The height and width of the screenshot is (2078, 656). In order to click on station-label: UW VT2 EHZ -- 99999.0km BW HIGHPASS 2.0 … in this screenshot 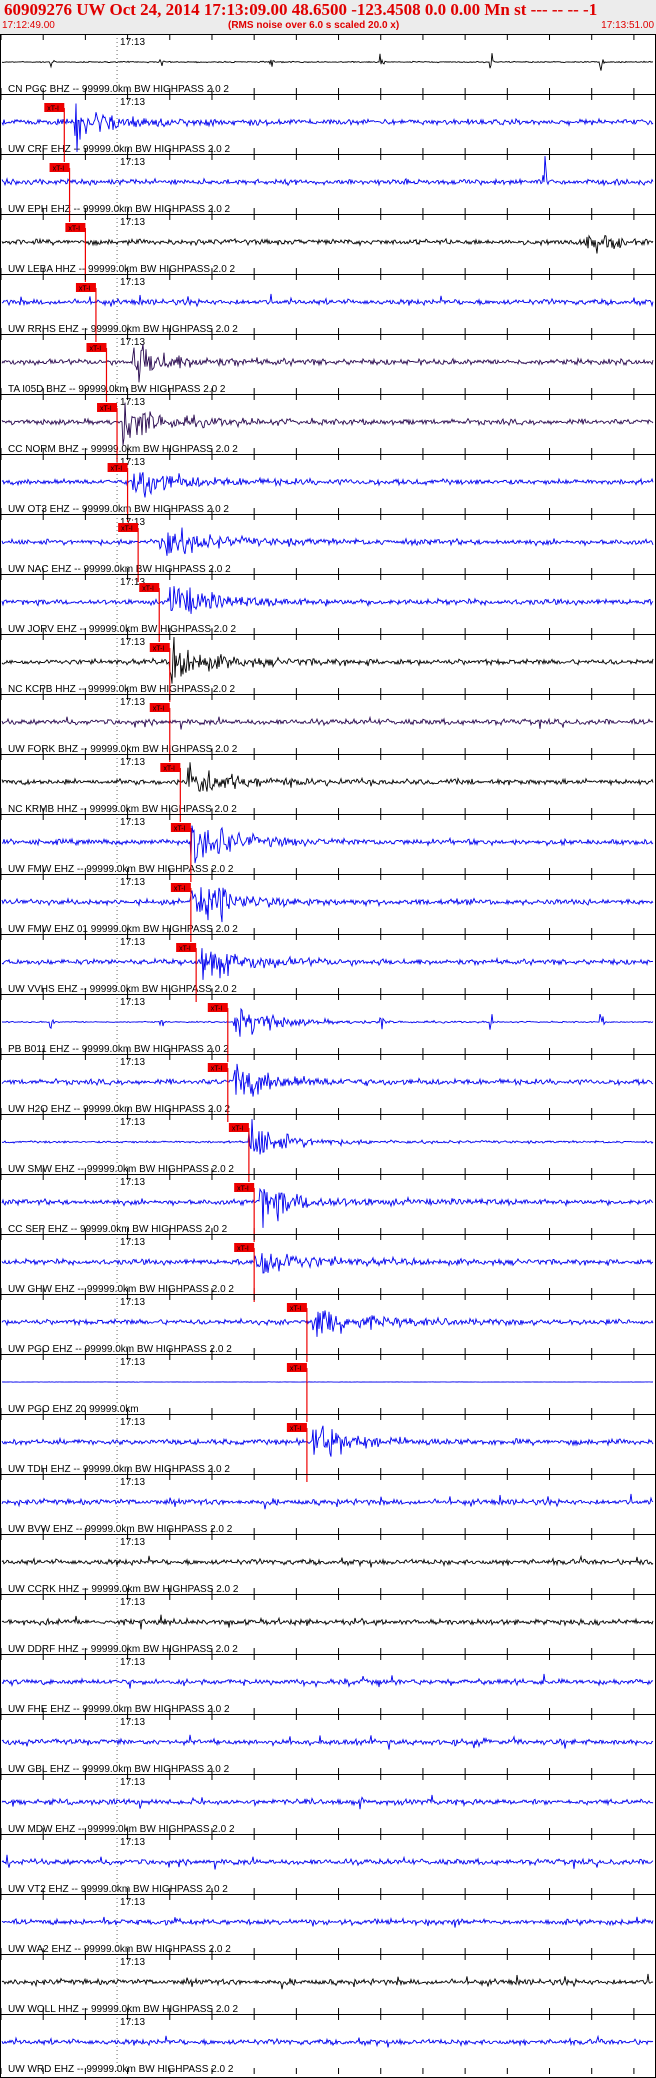, I will do `click(118, 1889)`.